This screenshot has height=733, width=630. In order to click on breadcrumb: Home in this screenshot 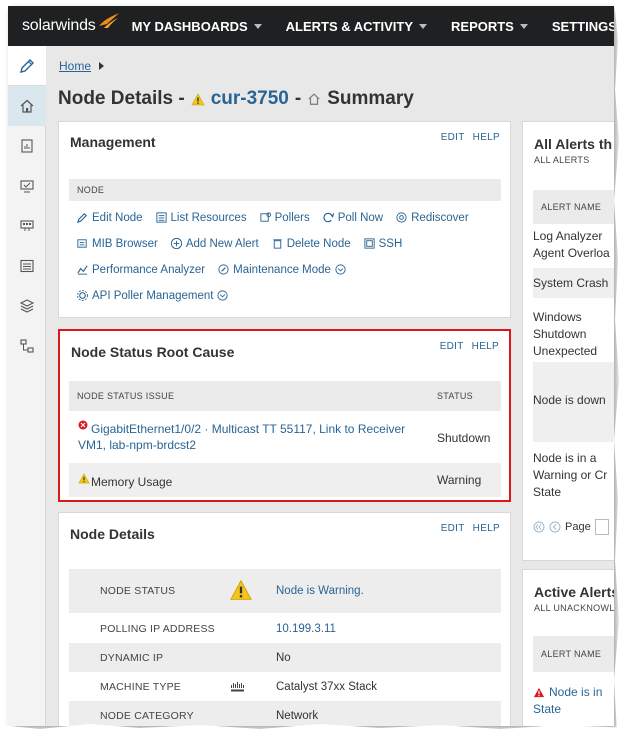, I will do `click(82, 66)`.